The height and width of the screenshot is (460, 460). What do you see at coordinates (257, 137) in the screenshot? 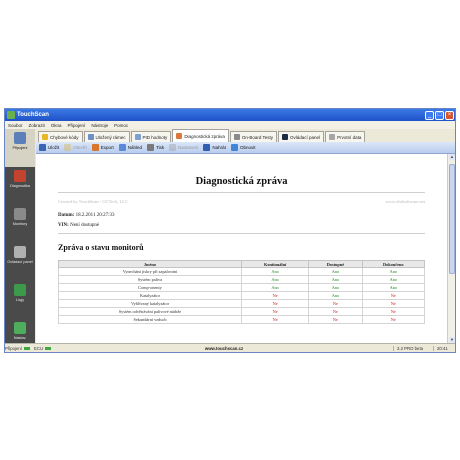
I see `tab-label: On-Board Testy` at bounding box center [257, 137].